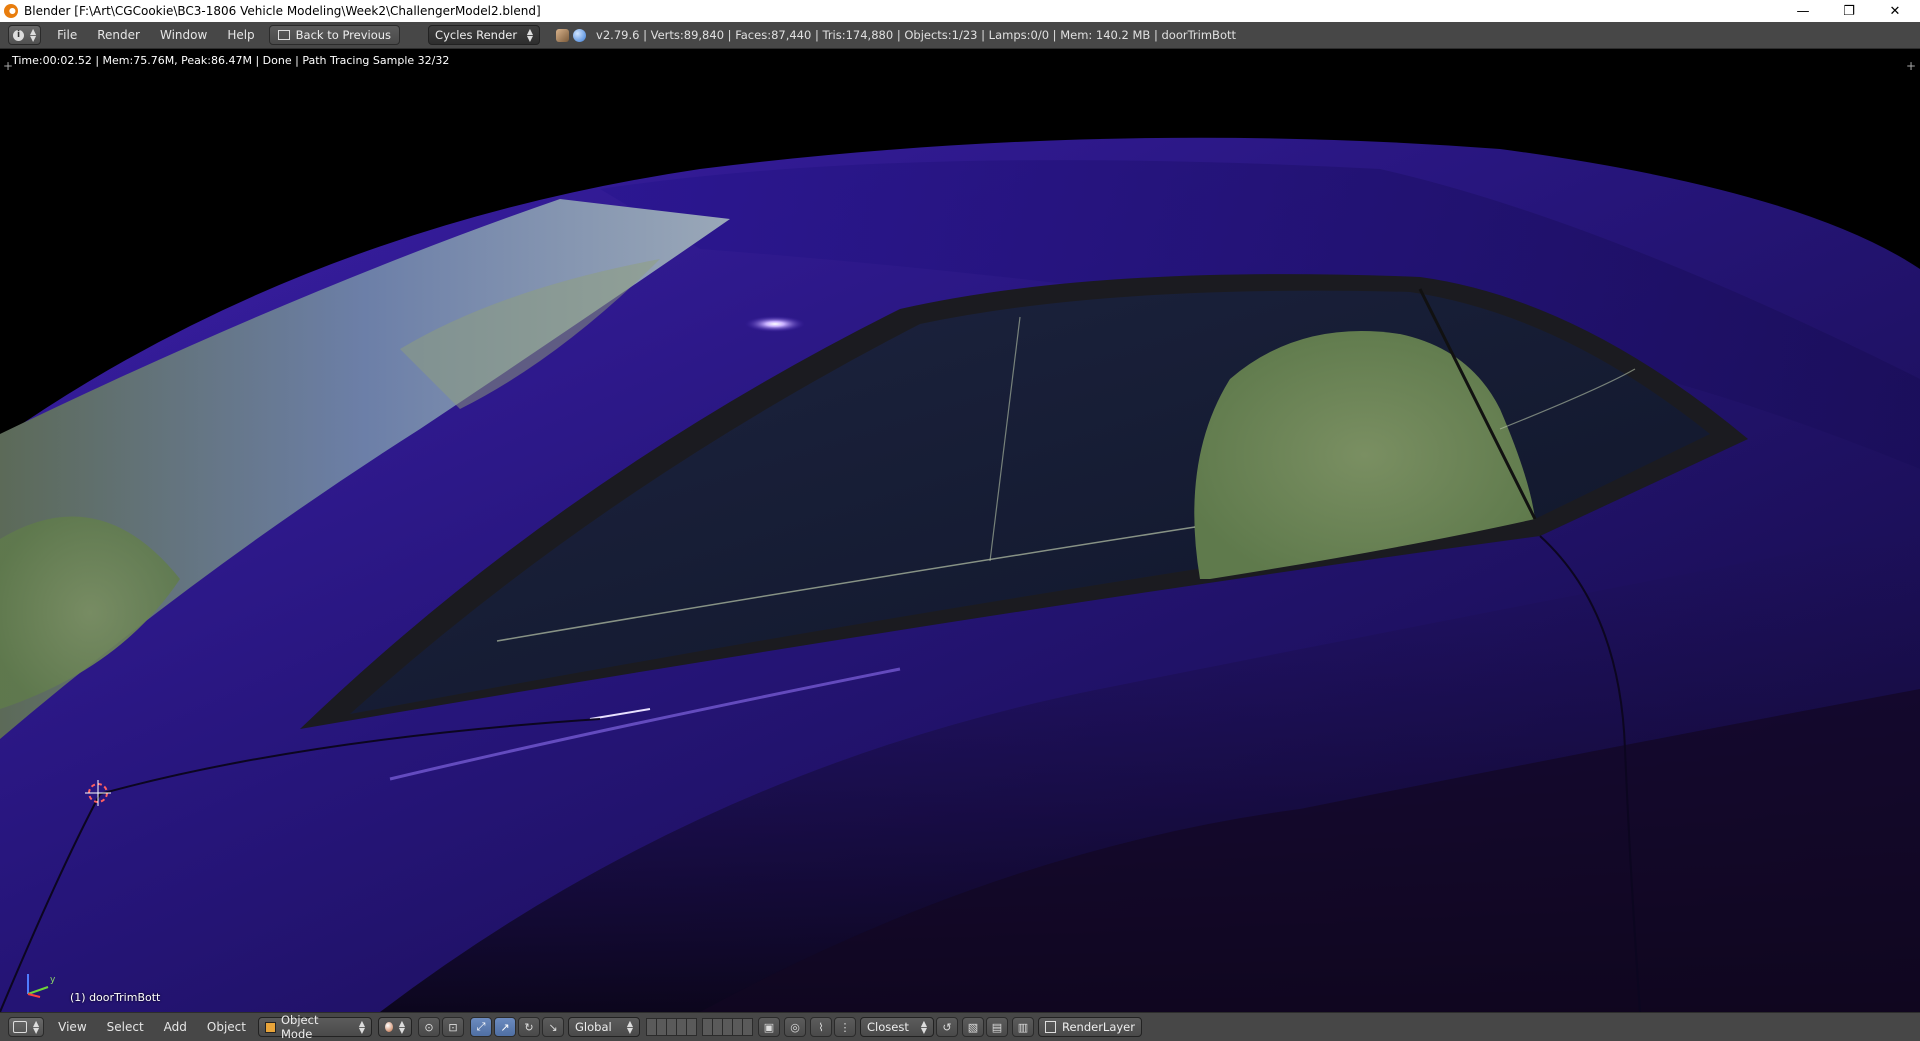  I want to click on align-rotation-icon: ↺, so click(947, 1027).